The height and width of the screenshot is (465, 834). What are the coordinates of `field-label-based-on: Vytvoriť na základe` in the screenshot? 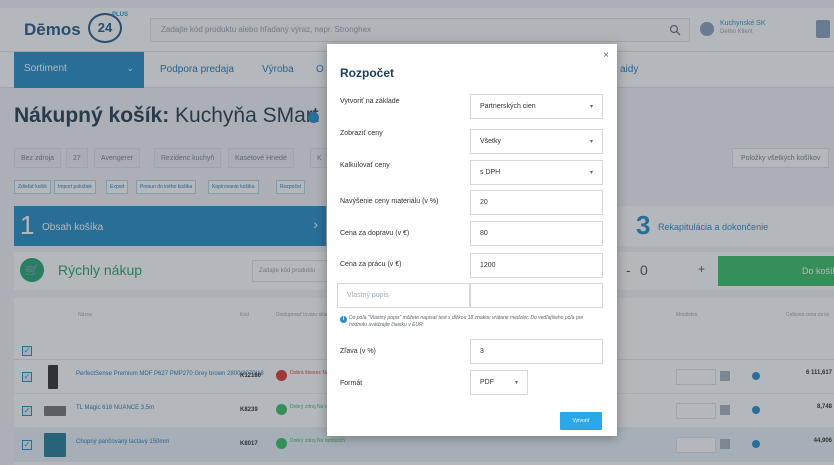 It's located at (370, 101).